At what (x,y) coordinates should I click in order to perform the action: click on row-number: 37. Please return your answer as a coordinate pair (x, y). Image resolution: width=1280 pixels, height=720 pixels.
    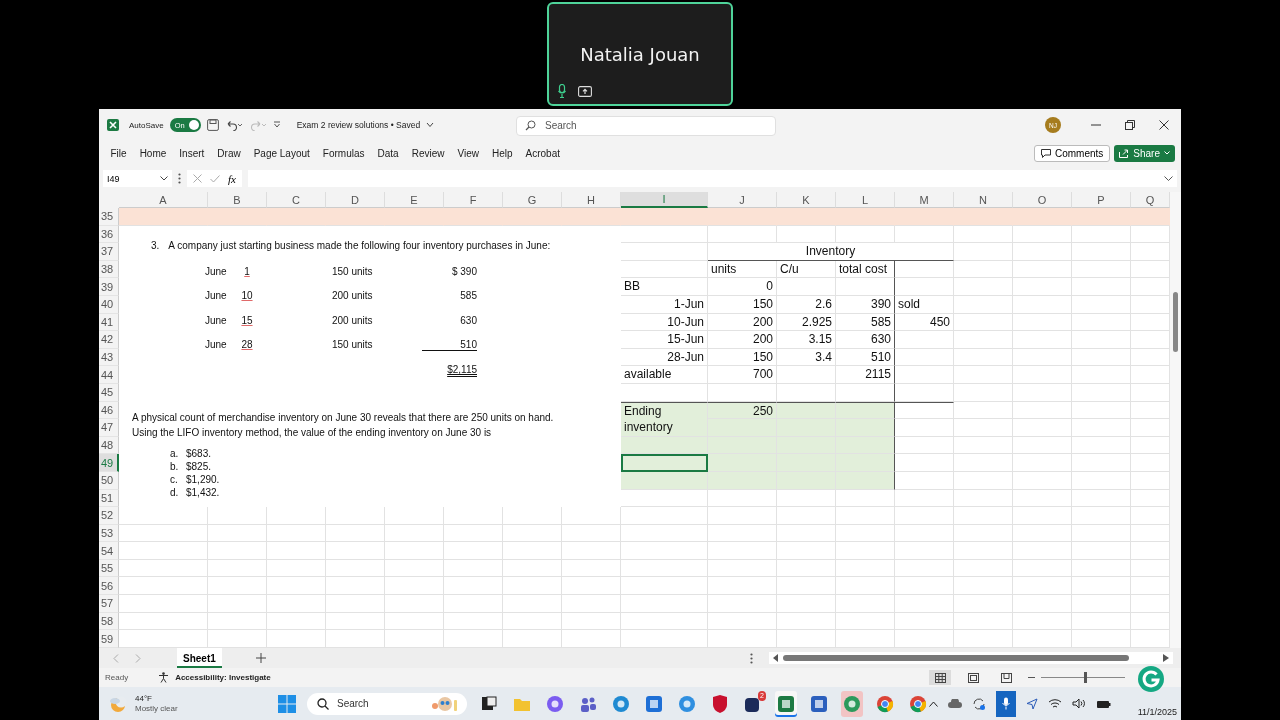
    Looking at the image, I should click on (109, 252).